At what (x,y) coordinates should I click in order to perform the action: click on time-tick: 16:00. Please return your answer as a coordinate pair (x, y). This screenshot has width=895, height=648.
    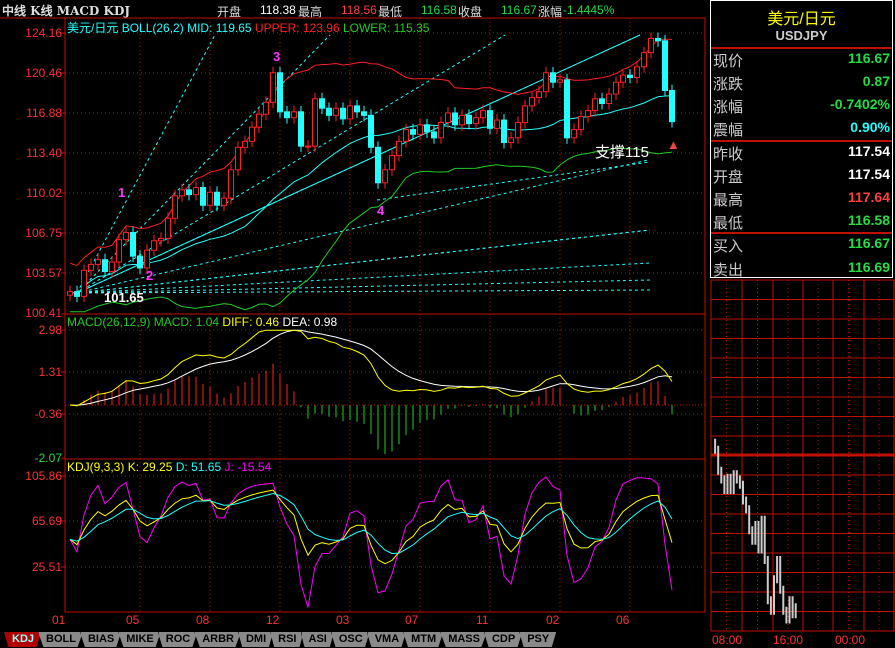
    Looking at the image, I should click on (788, 640).